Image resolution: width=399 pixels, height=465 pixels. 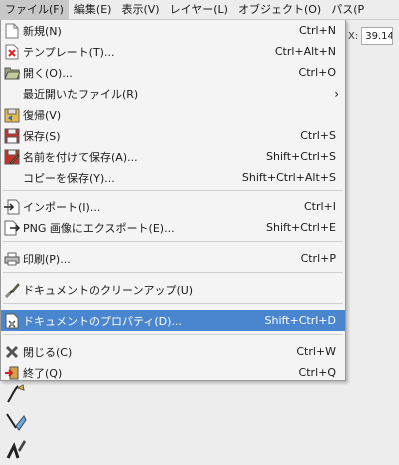 What do you see at coordinates (173, 51) in the screenshot?
I see `menu-item-template: テンプレート(T)... Ctrl+Alt+N` at bounding box center [173, 51].